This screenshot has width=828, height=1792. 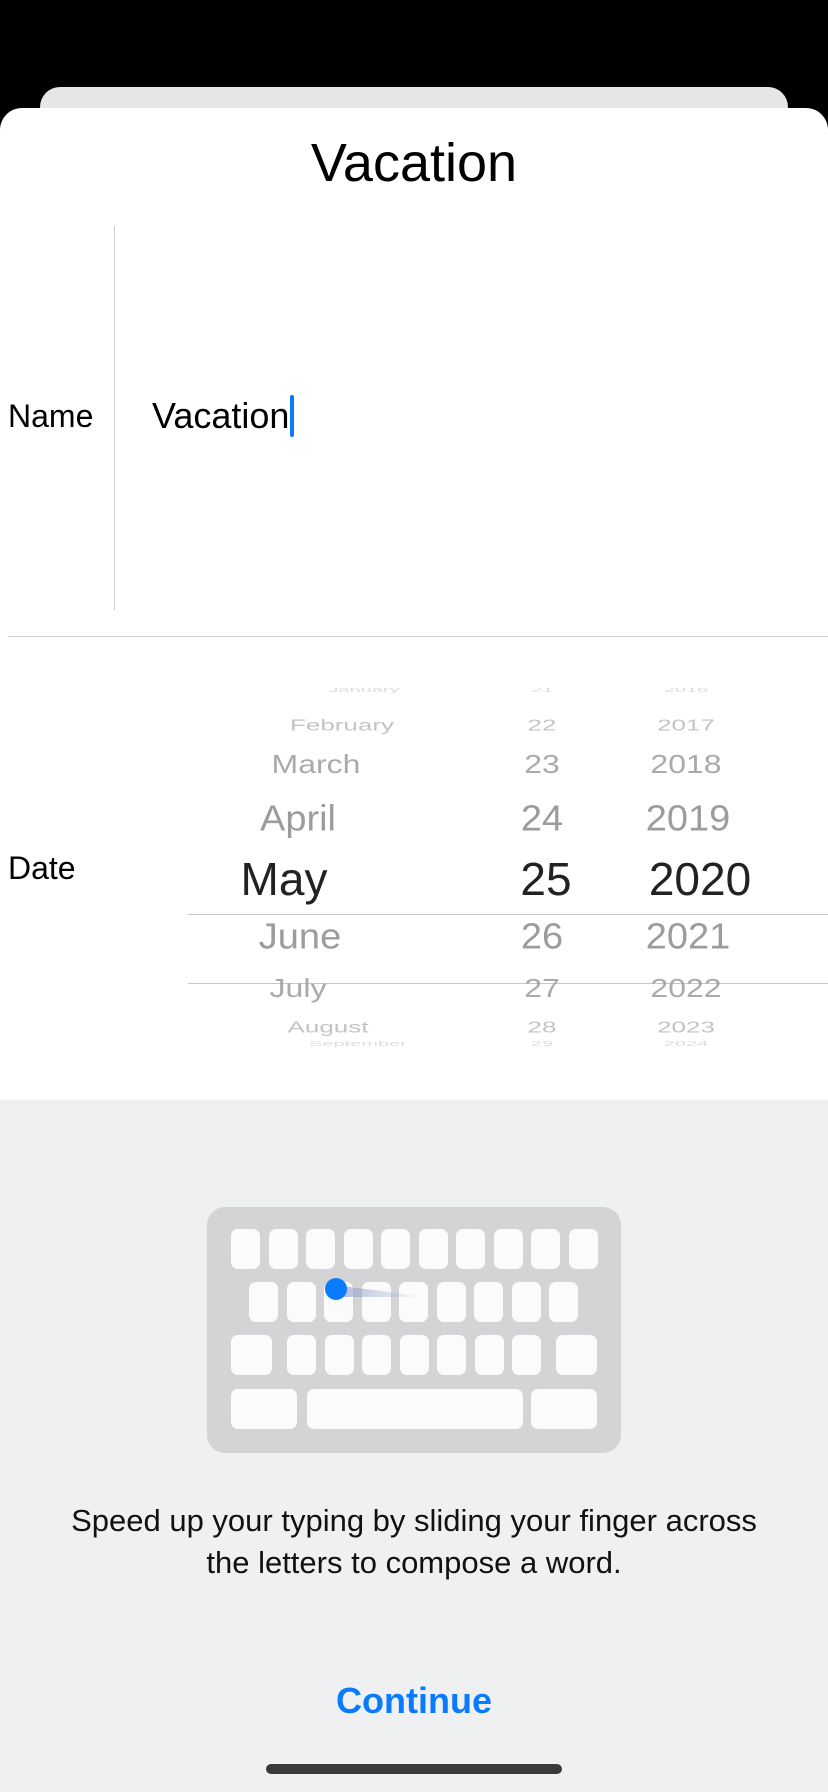 What do you see at coordinates (686, 1027) in the screenshot?
I see `year-option: 2023` at bounding box center [686, 1027].